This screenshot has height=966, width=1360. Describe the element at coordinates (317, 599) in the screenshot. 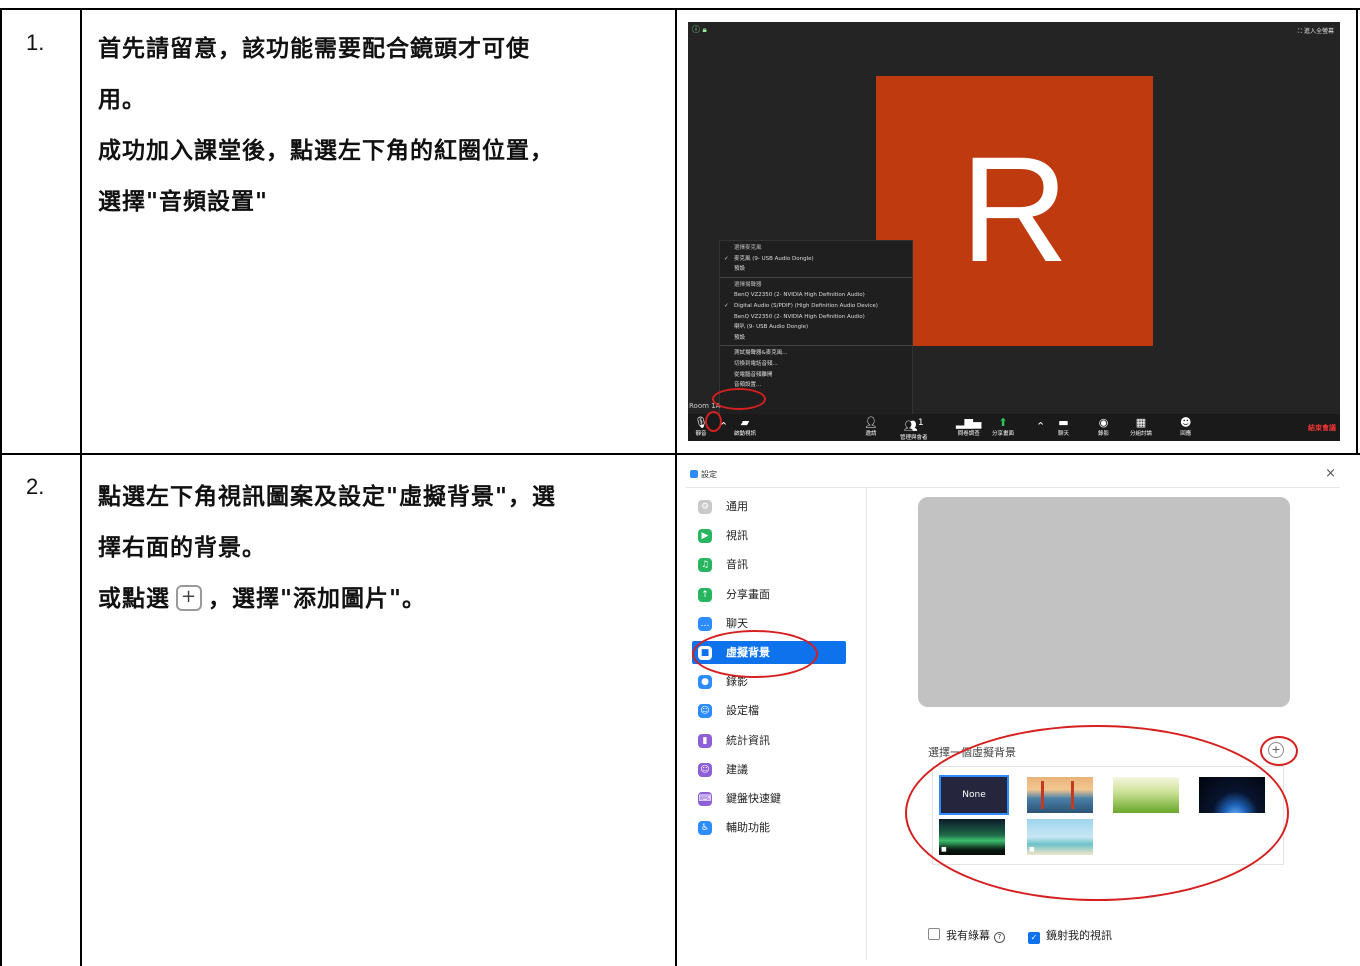

I see `step-line-part: ，選擇"添加圖片"。` at that location.